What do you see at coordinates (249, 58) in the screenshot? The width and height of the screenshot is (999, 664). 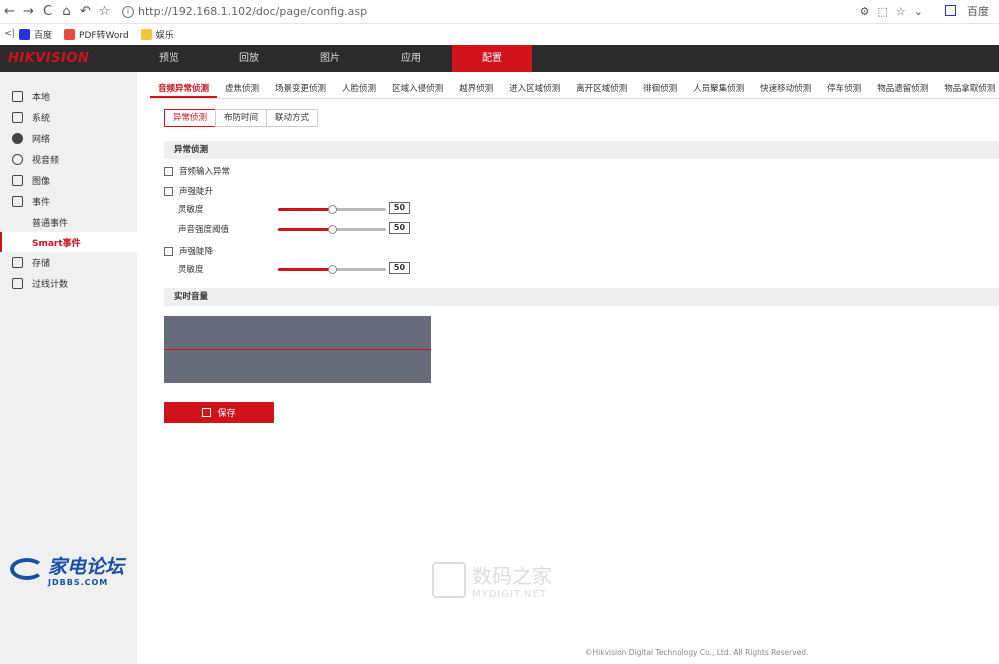 I see `nav-playback: 回放` at bounding box center [249, 58].